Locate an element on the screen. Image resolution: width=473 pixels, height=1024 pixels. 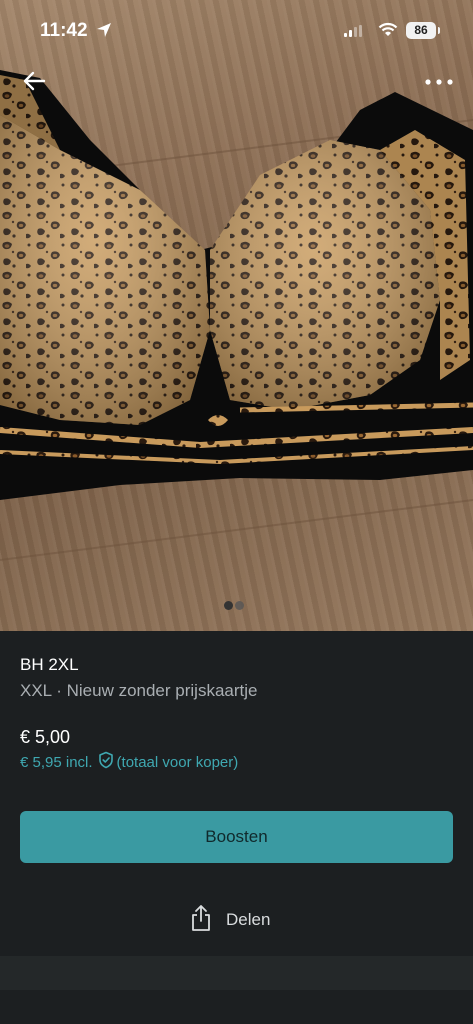
shield-check-icon is located at coordinates (106, 762).